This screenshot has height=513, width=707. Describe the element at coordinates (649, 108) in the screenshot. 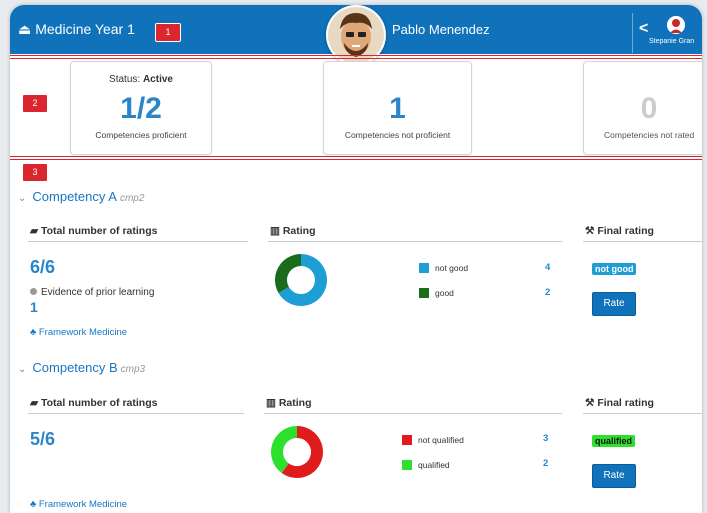

I see `stat-value: 0` at that location.